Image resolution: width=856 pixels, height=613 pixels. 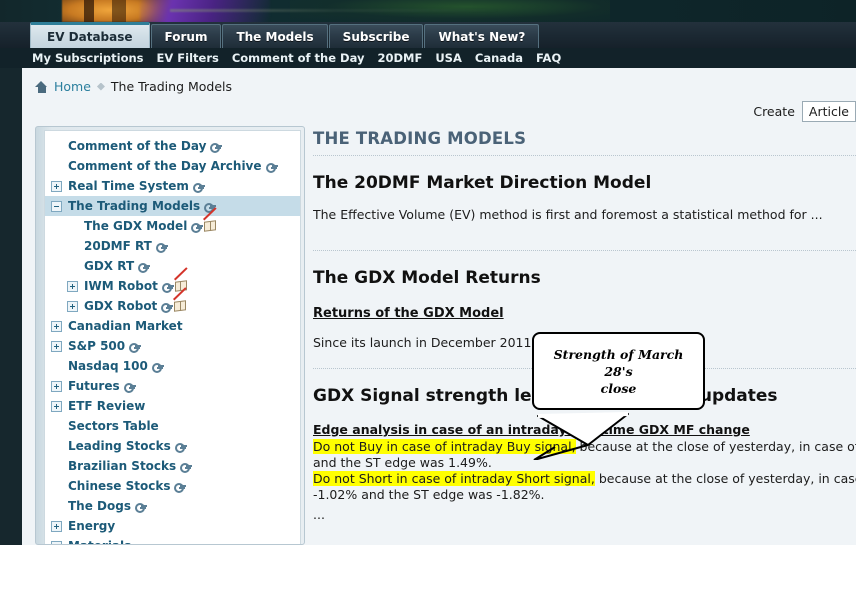 I want to click on tab-what-s-new: What's New?, so click(x=482, y=36).